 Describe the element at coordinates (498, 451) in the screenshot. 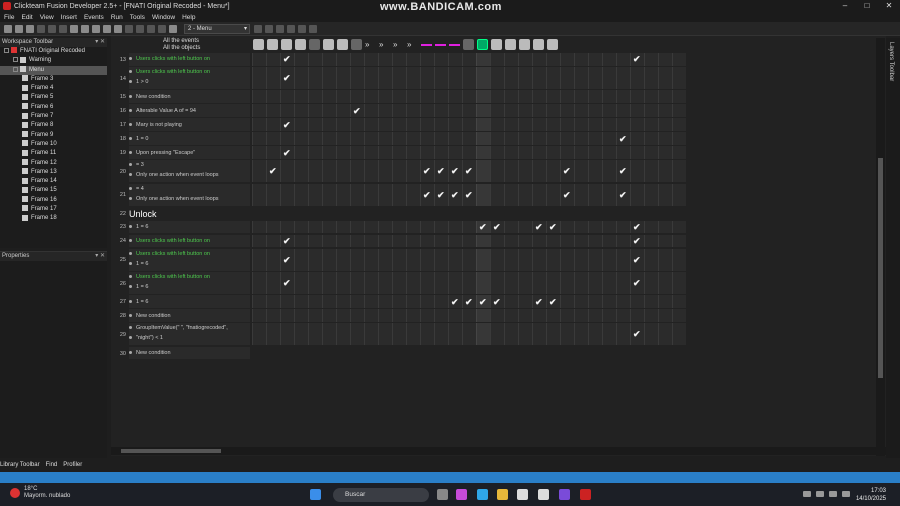

I see `horizontal-scrollbar` at that location.